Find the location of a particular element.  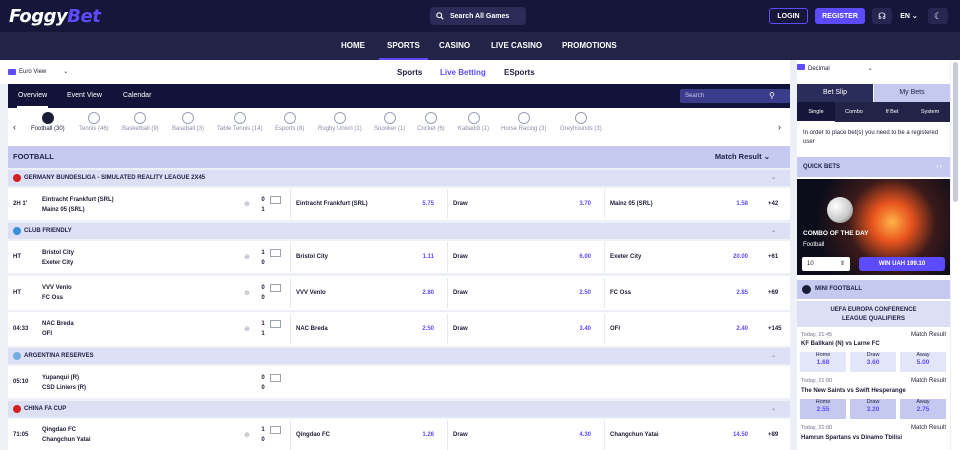

sport-football: Football (30) is located at coordinates (48, 122).